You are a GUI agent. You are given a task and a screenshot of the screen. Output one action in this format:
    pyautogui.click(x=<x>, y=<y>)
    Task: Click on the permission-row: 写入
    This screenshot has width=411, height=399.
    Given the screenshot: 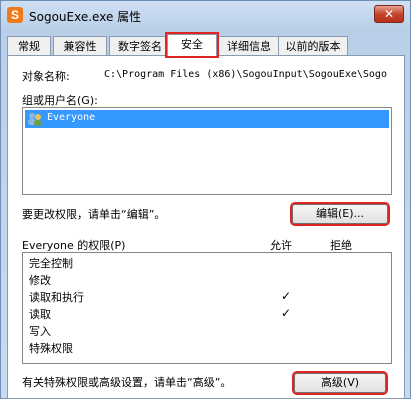 What is the action you would take?
    pyautogui.click(x=40, y=331)
    